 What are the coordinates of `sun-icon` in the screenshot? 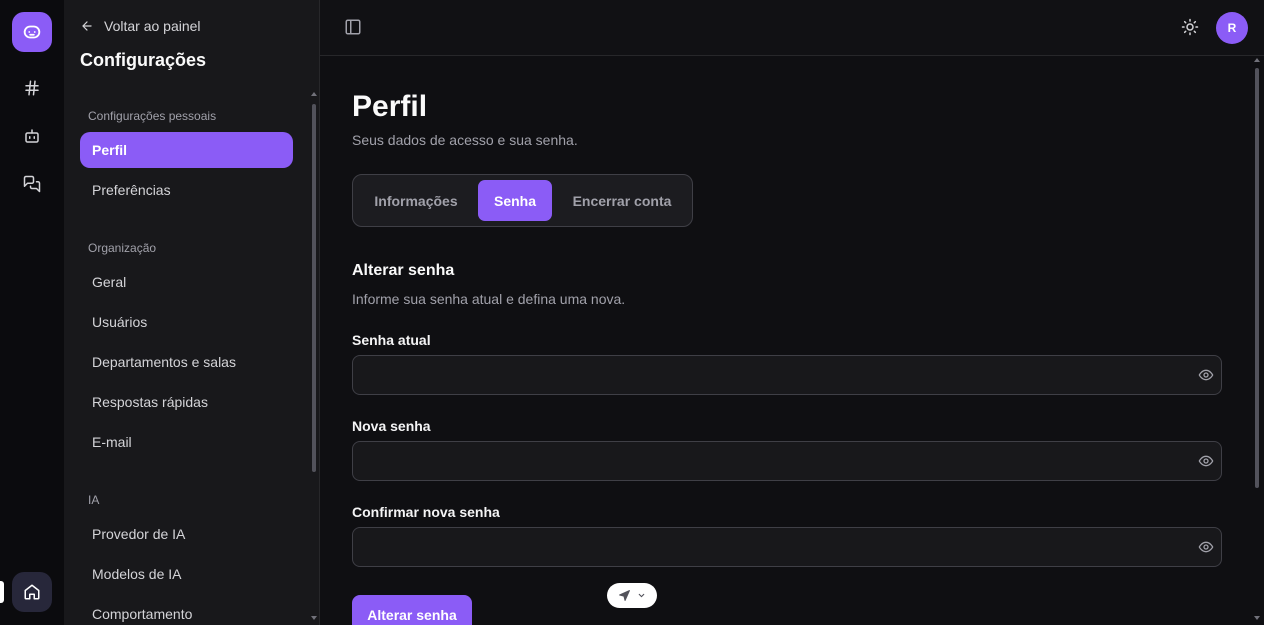 It's located at (1191, 28).